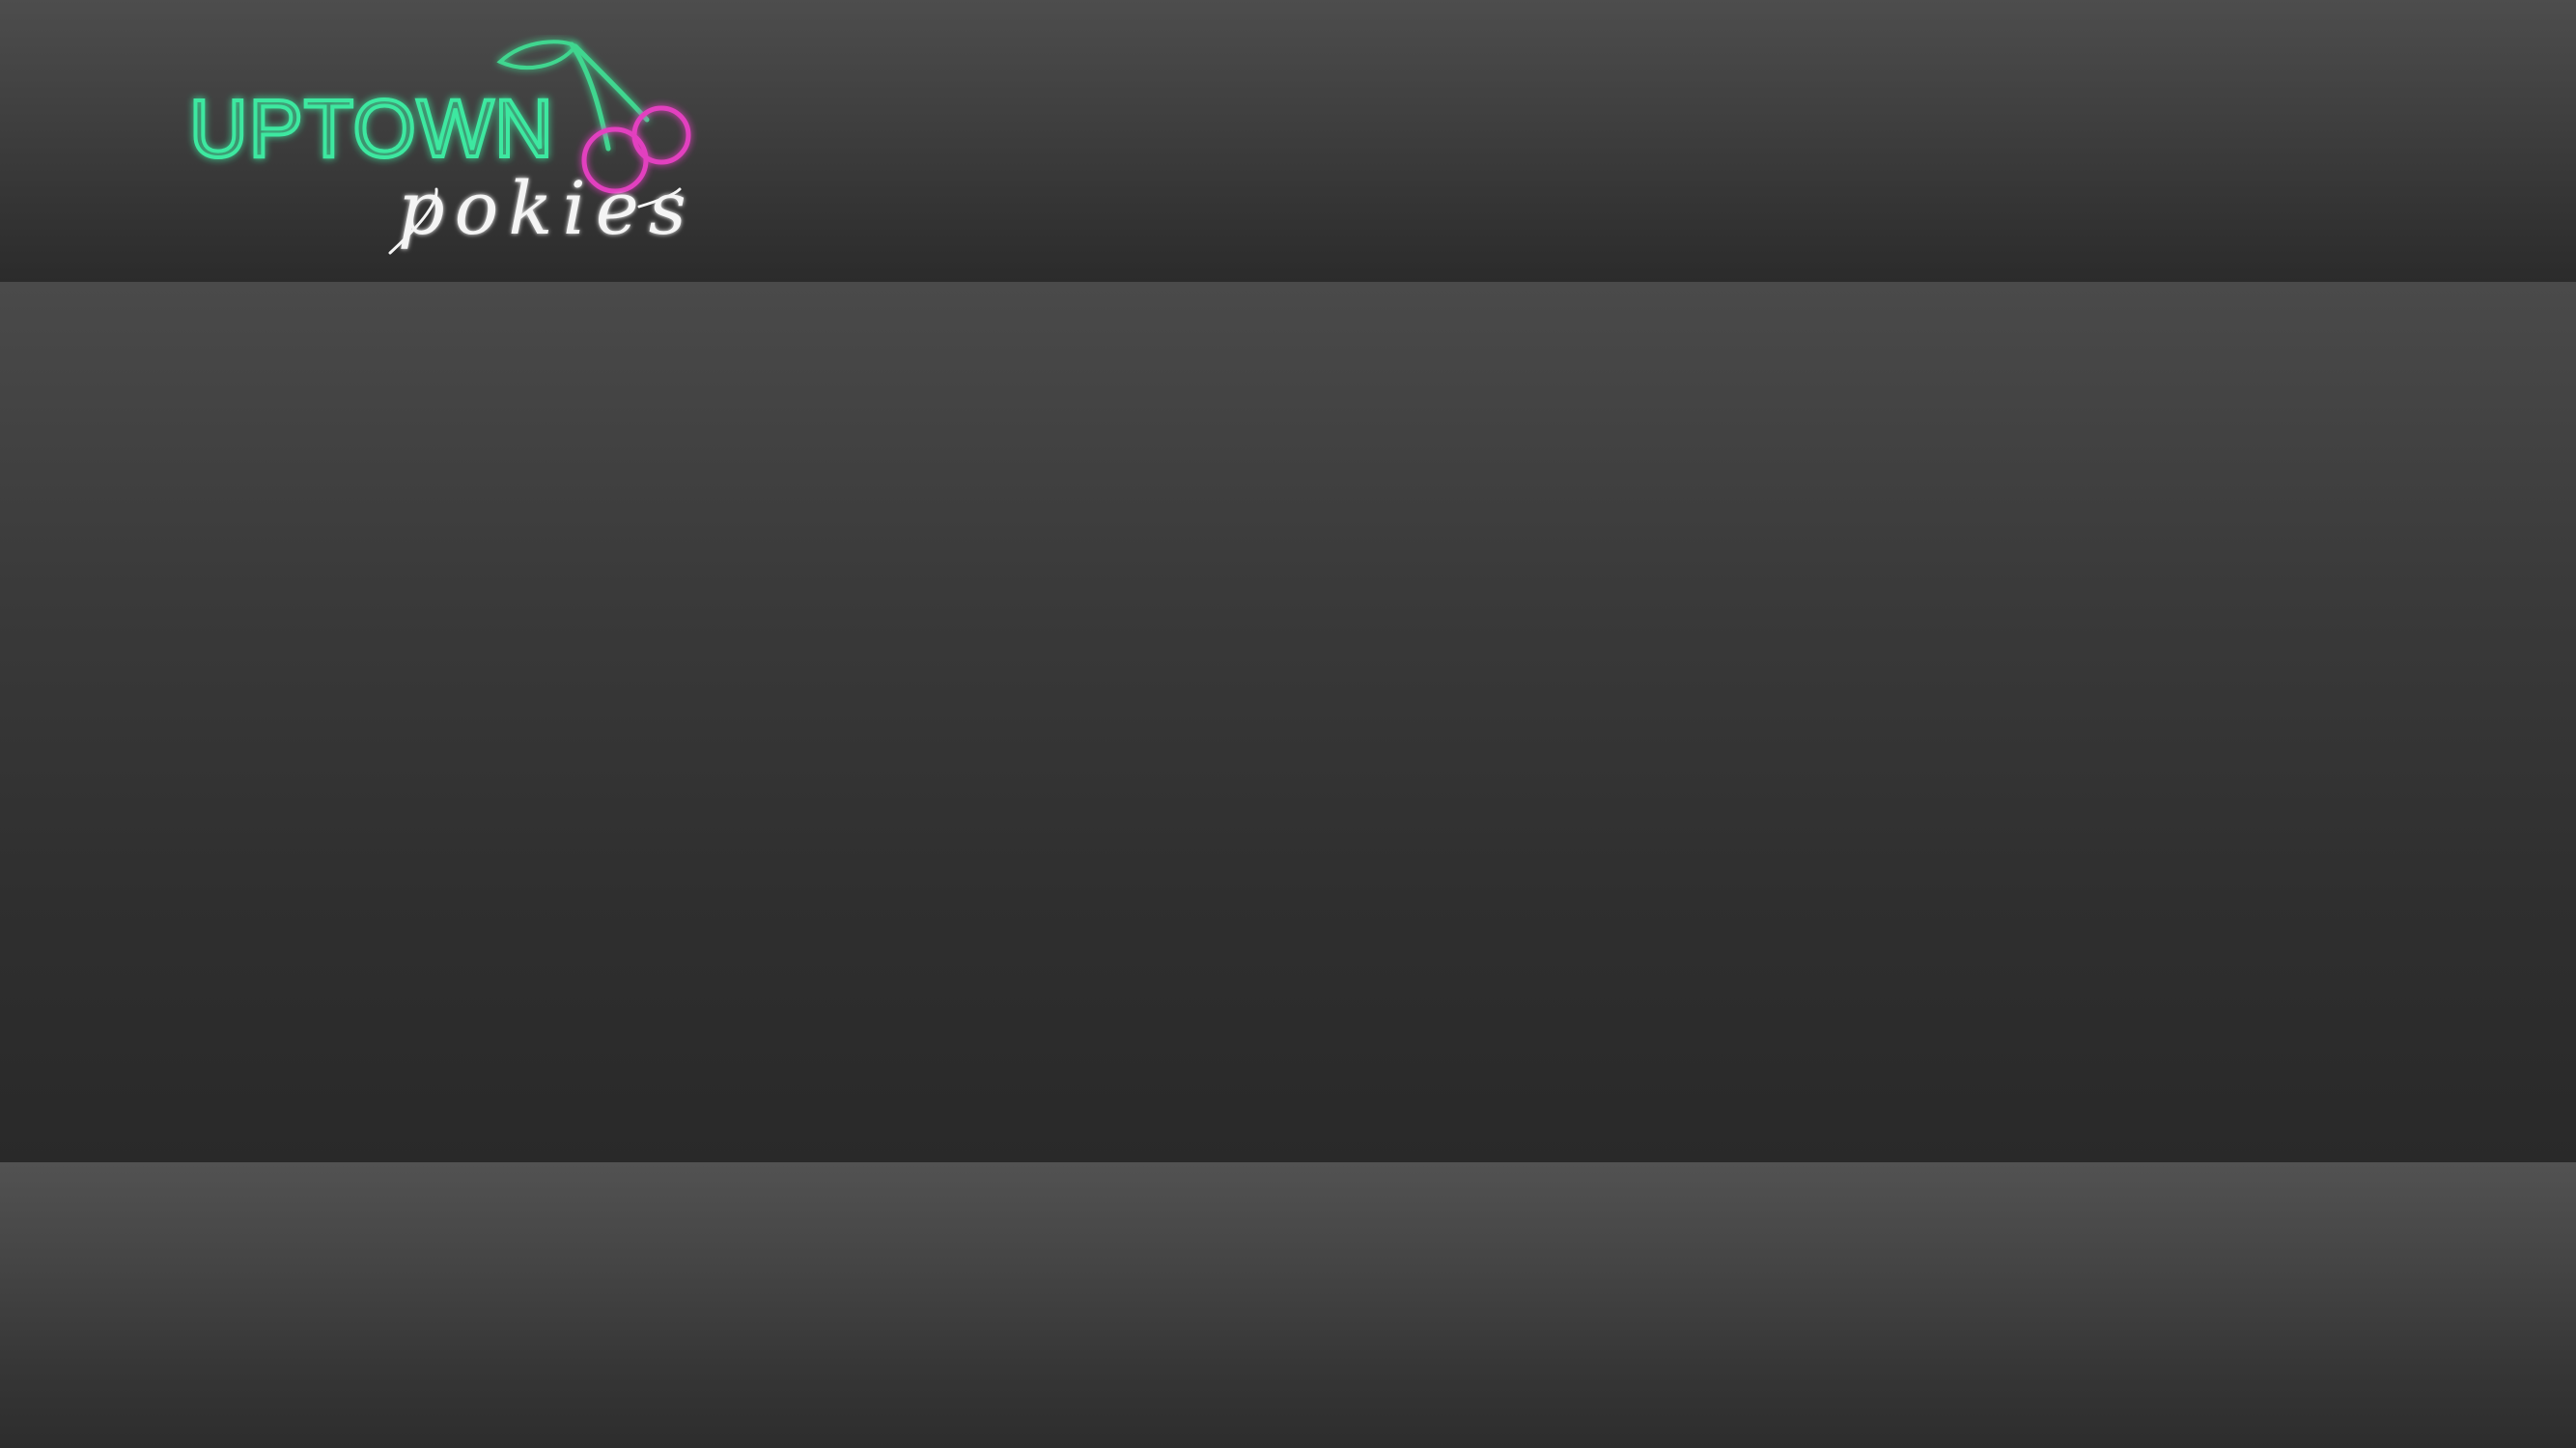  What do you see at coordinates (372, 128) in the screenshot?
I see `logo-wordmark: UPTOWN` at bounding box center [372, 128].